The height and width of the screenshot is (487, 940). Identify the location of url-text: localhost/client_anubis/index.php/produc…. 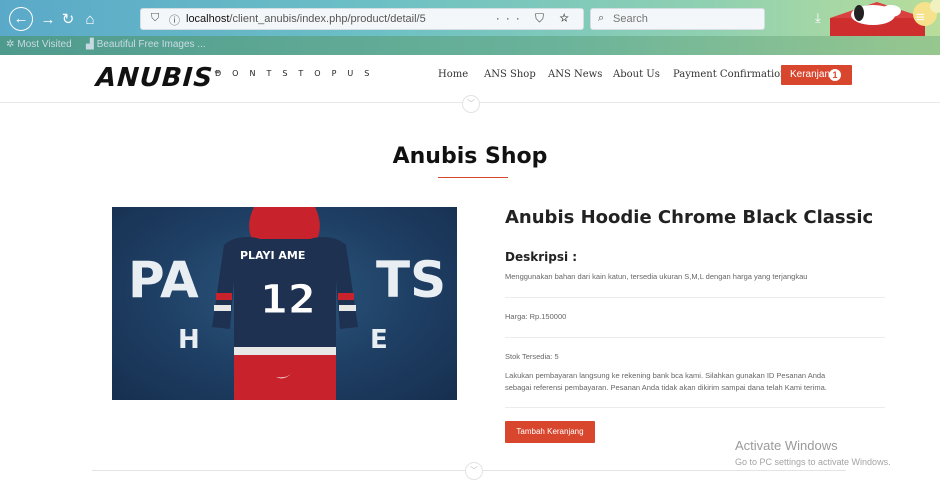
(306, 19).